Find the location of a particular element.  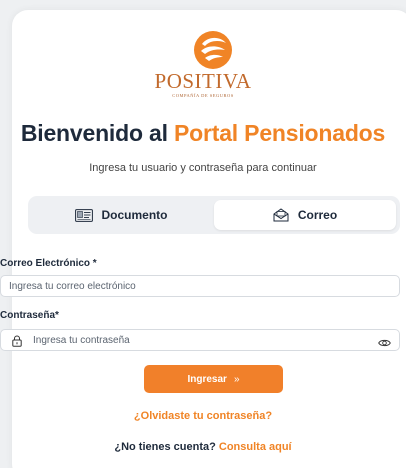

password-input is located at coordinates (193, 340).